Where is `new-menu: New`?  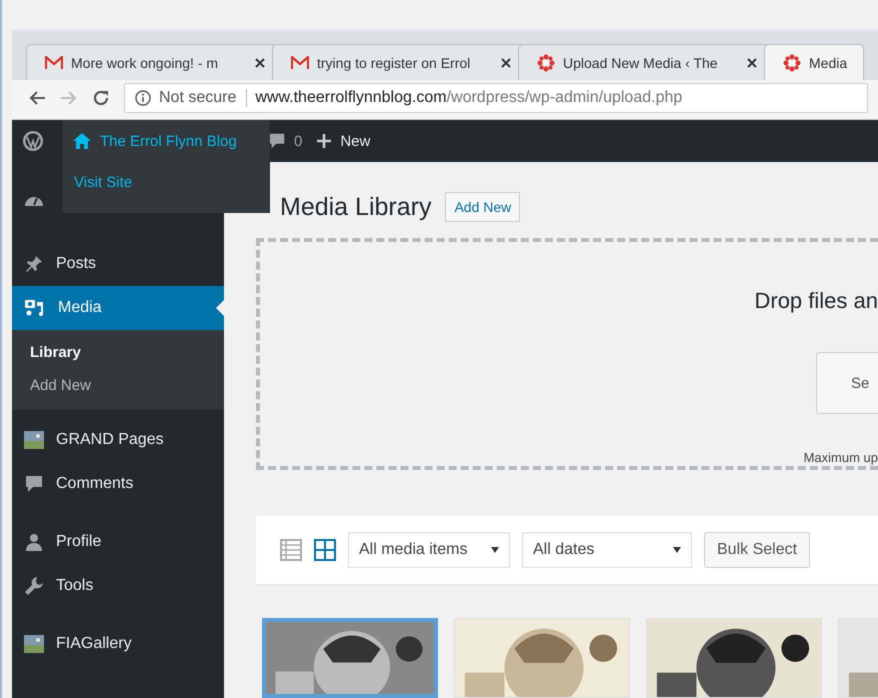 new-menu: New is located at coordinates (343, 141).